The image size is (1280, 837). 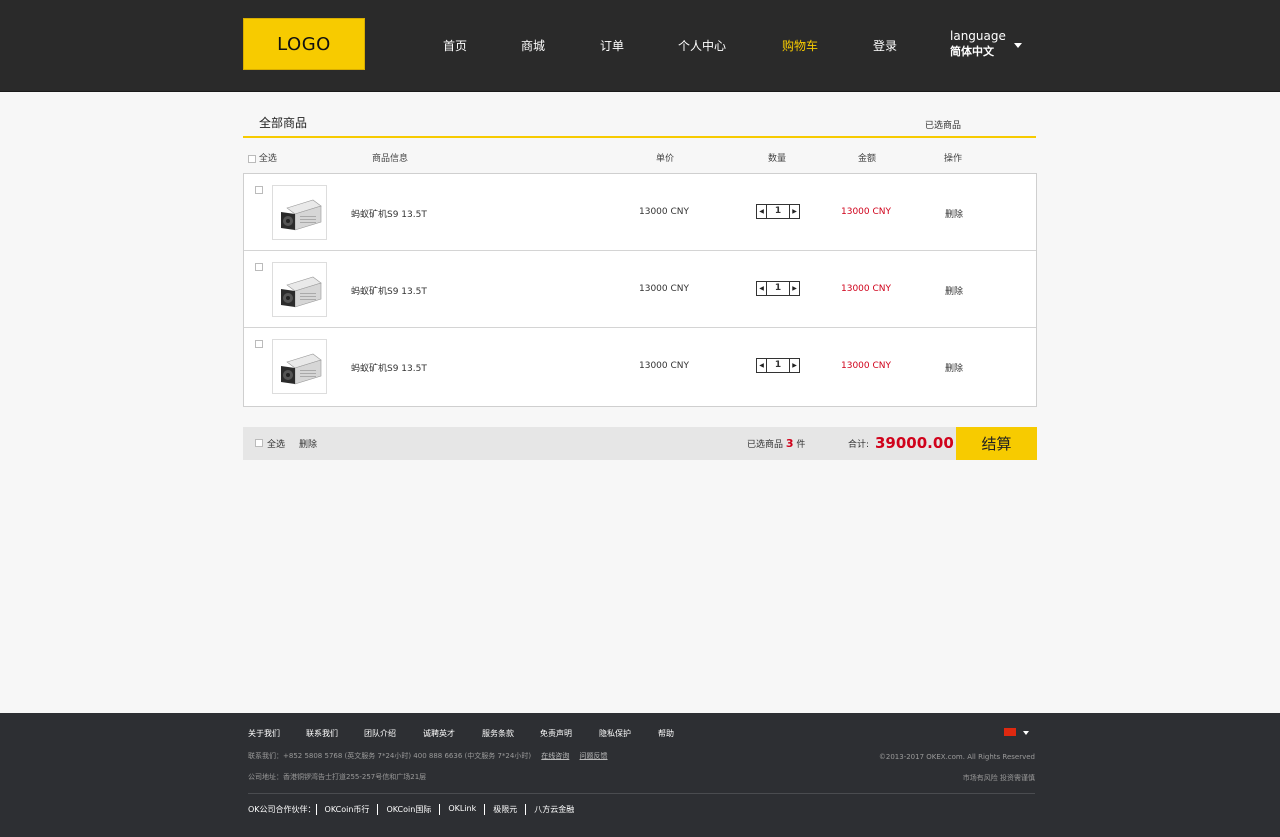 I want to click on total-value: 39000.00, so click(x=914, y=443).